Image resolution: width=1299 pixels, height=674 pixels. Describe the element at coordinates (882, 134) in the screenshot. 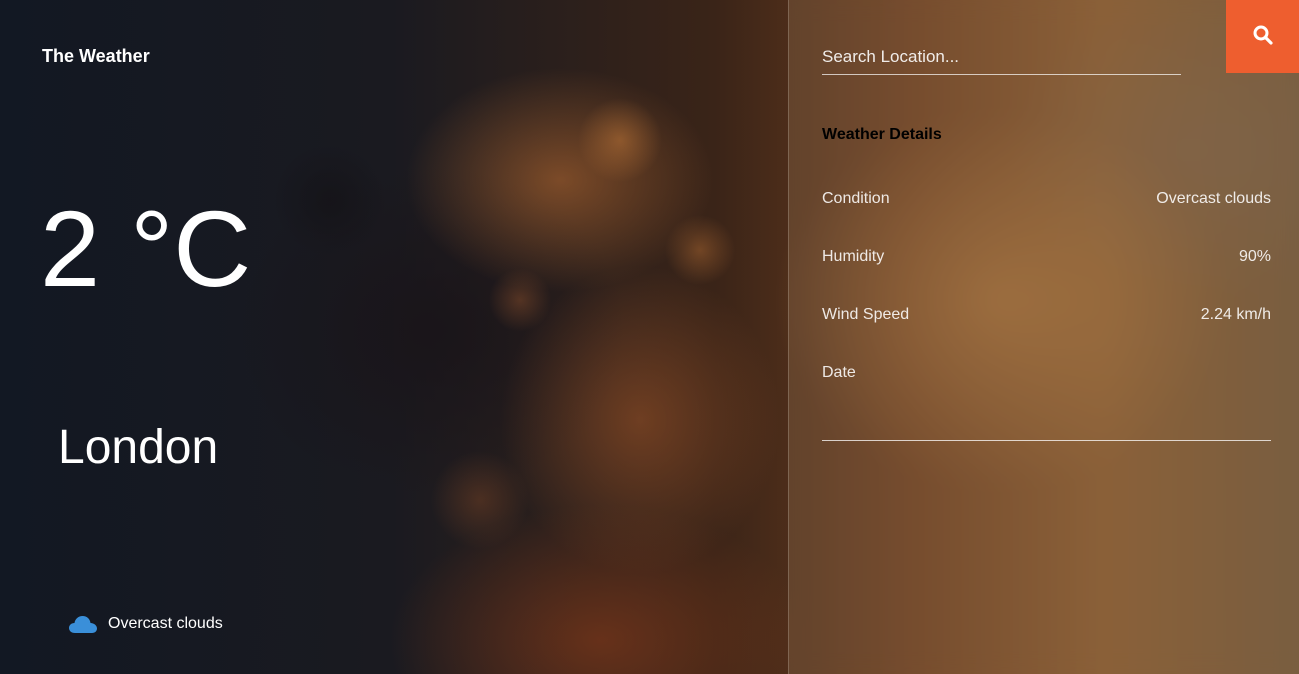

I see `details-heading: Weather Details` at that location.